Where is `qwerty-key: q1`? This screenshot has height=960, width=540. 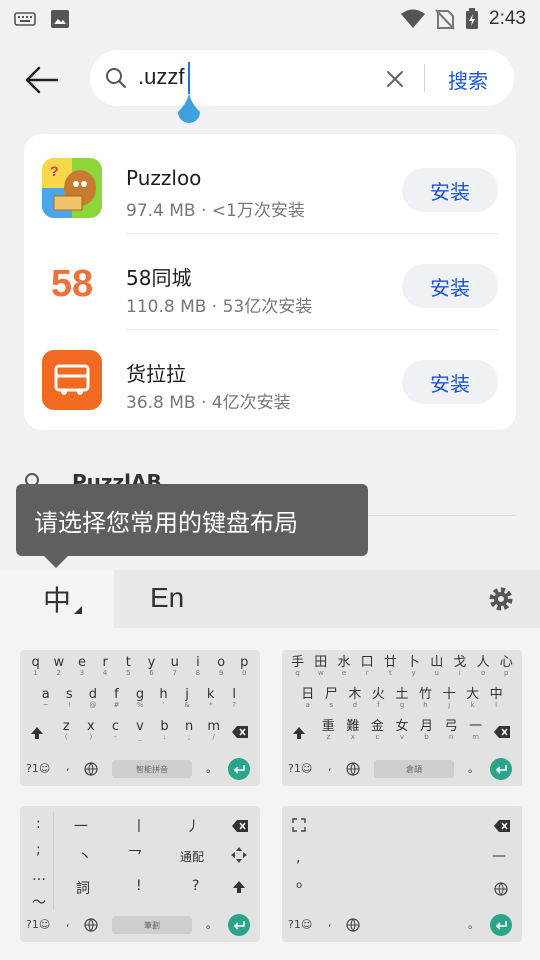
qwerty-key: q1 is located at coordinates (36, 666).